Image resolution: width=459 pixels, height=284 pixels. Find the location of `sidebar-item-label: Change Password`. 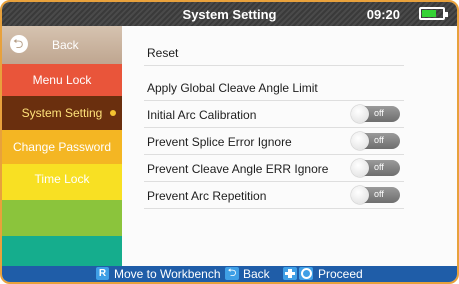

sidebar-item-label: Change Password is located at coordinates (62, 147).